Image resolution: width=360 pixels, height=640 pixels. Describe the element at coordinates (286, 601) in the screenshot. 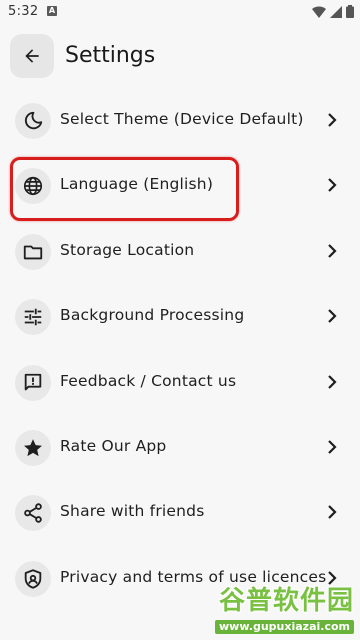

I see `watermark-title: 谷普软件园` at that location.